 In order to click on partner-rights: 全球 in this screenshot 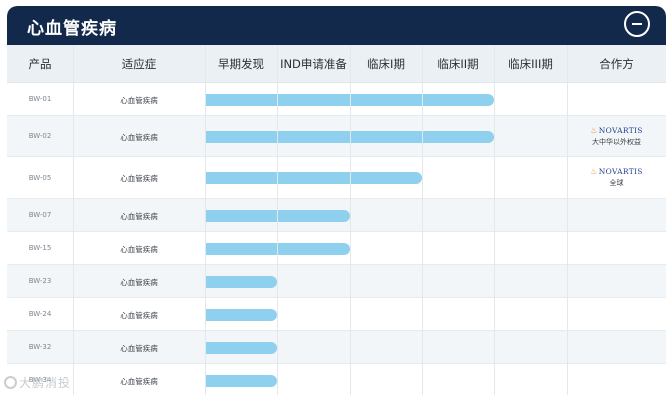, I will do `click(616, 183)`.